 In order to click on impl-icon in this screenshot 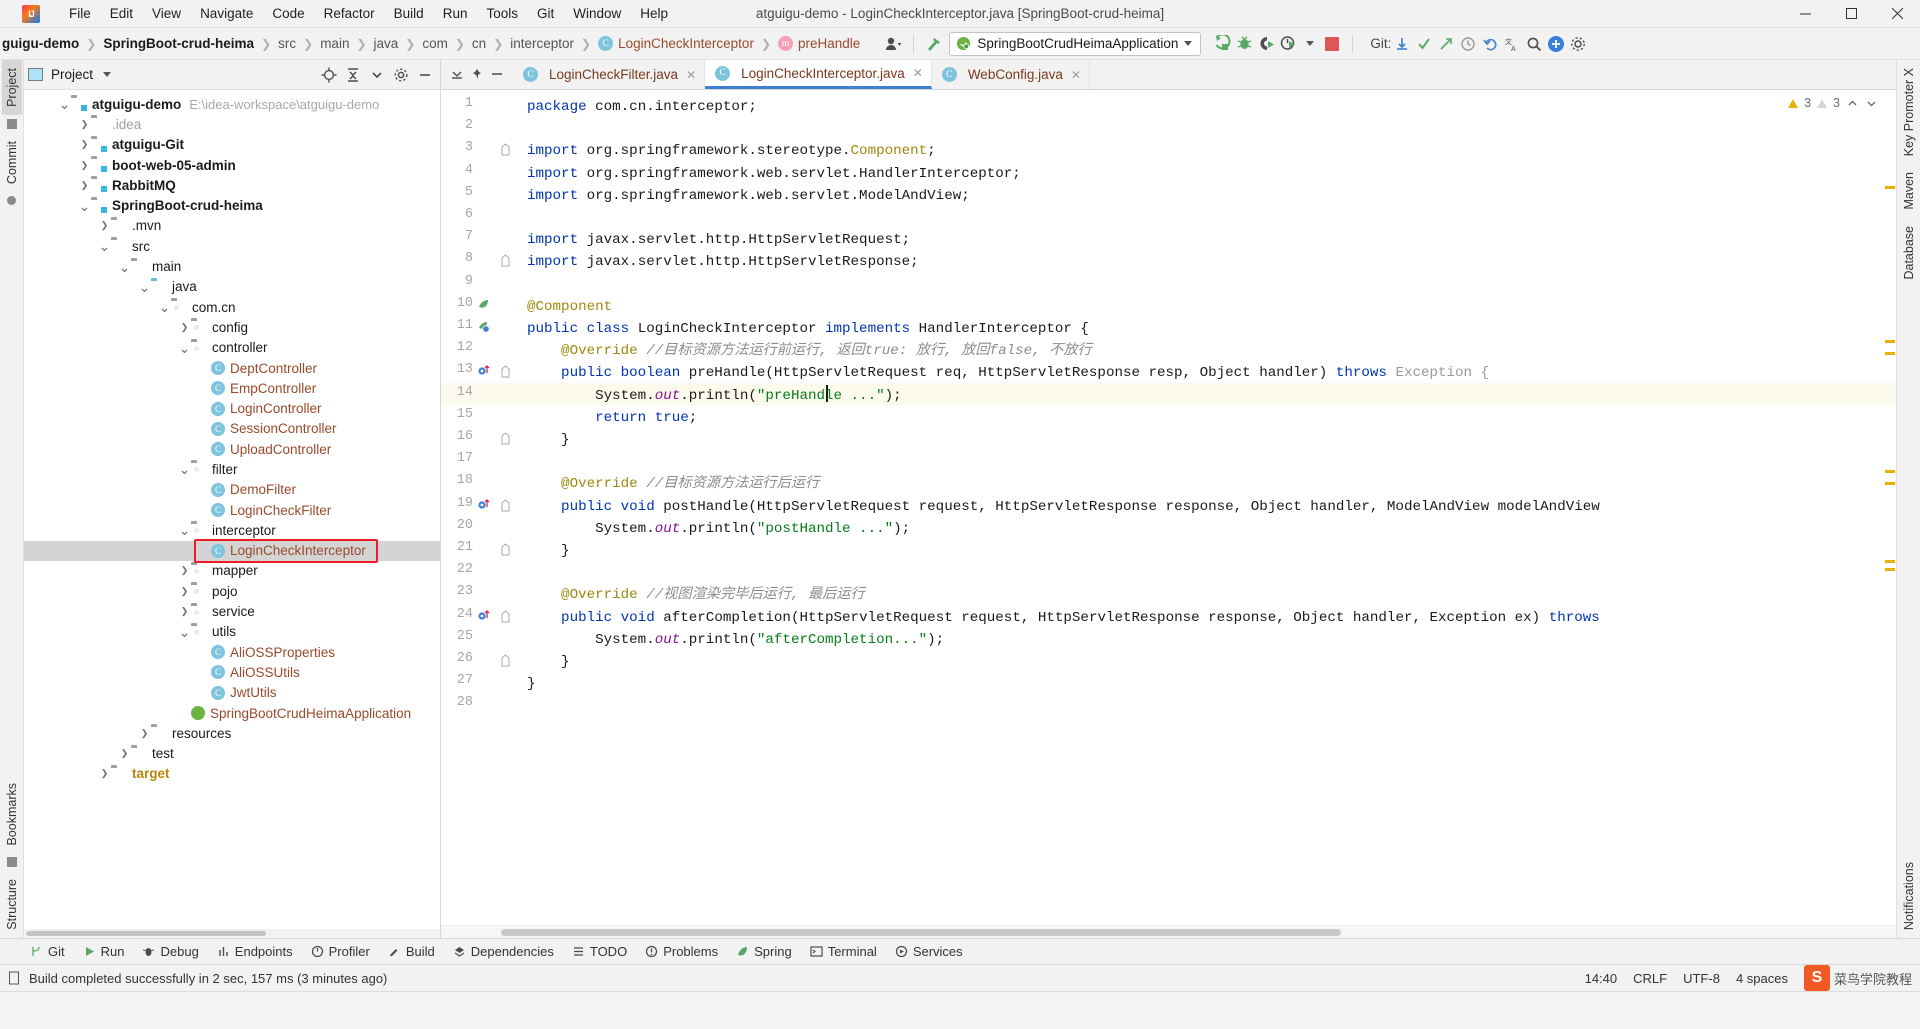, I will do `click(483, 326)`.